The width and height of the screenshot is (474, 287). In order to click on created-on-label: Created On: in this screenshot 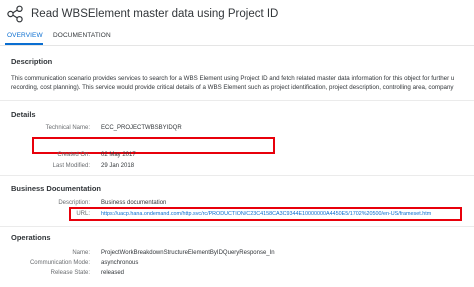, I will do `click(73, 155)`.